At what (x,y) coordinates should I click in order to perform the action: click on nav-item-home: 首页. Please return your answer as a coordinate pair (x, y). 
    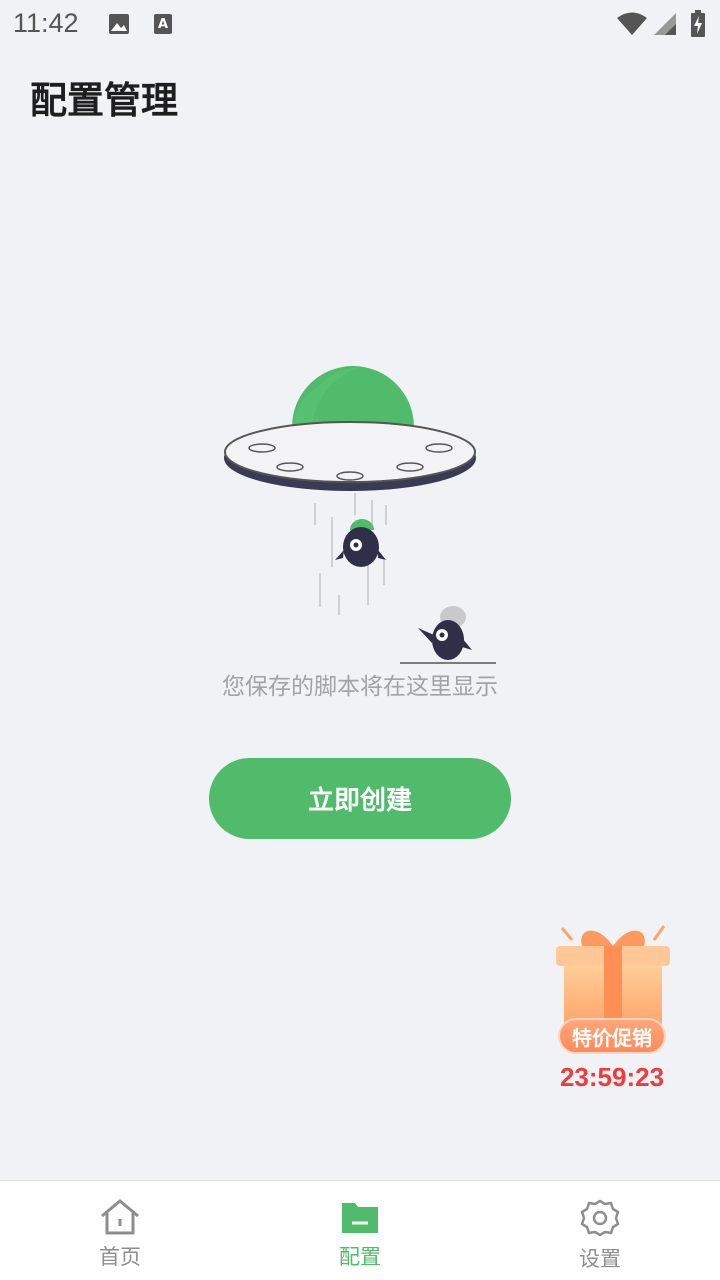
    Looking at the image, I should click on (120, 1230).